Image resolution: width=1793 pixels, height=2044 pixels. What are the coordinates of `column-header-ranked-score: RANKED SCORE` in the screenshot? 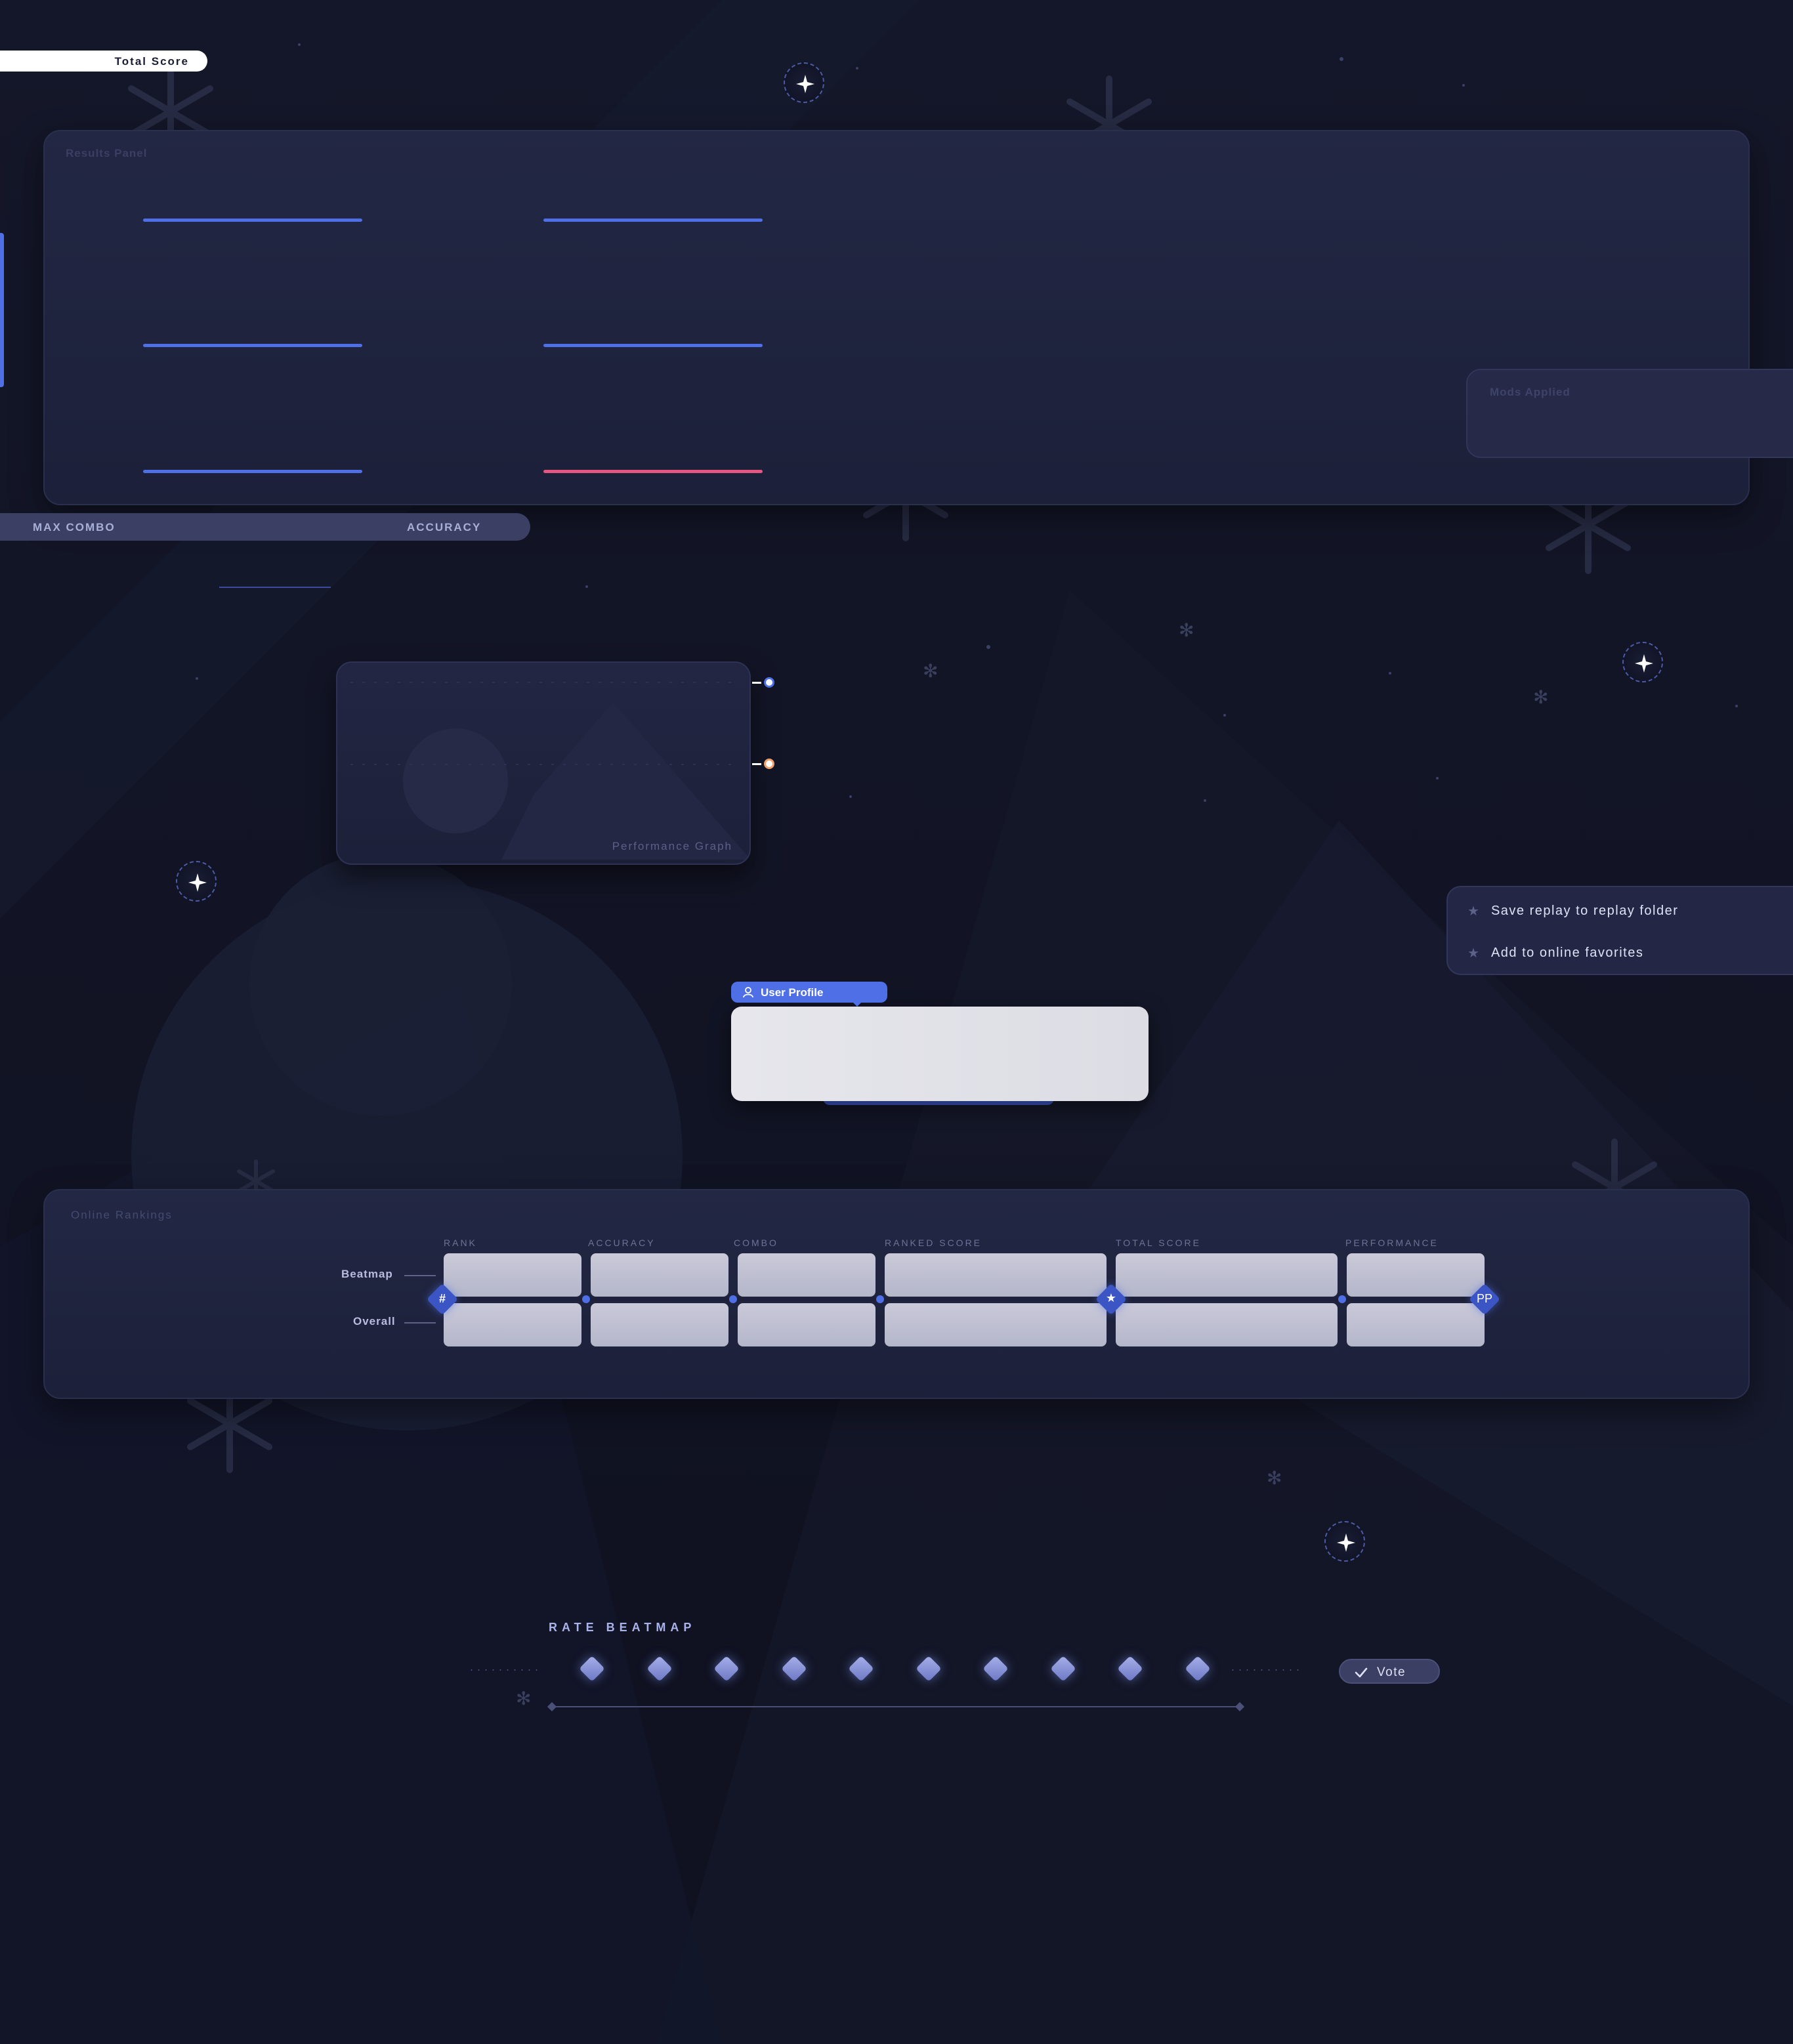 It's located at (933, 1243).